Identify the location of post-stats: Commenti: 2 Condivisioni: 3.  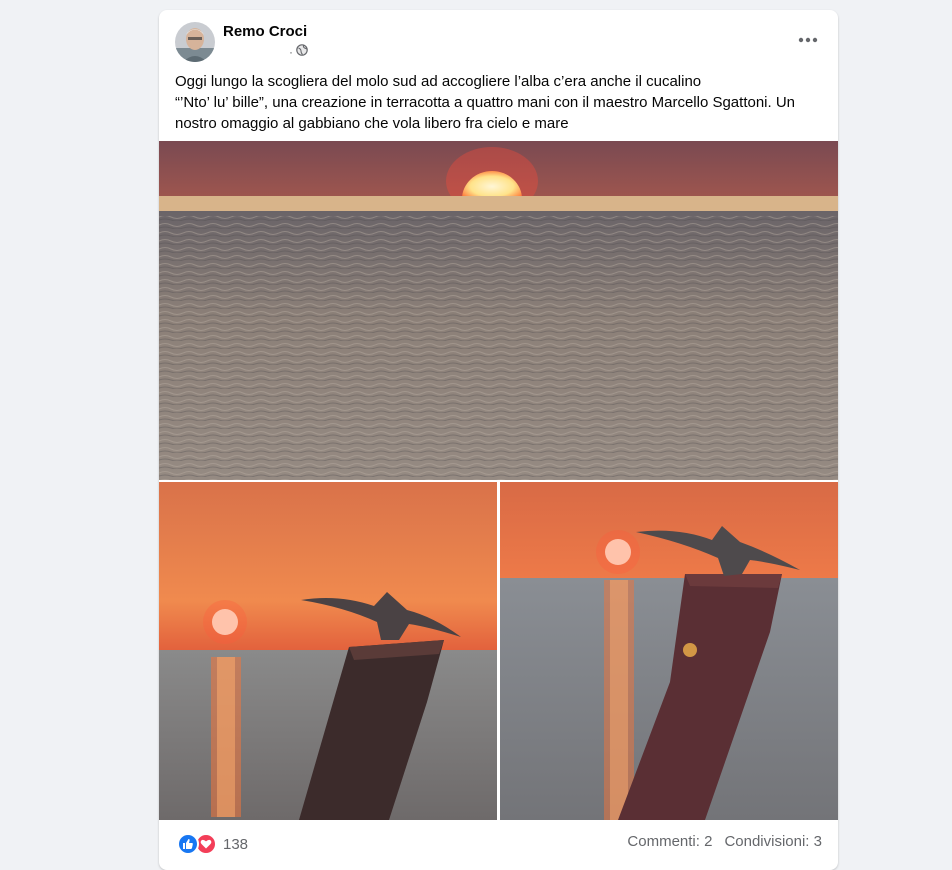
(724, 841).